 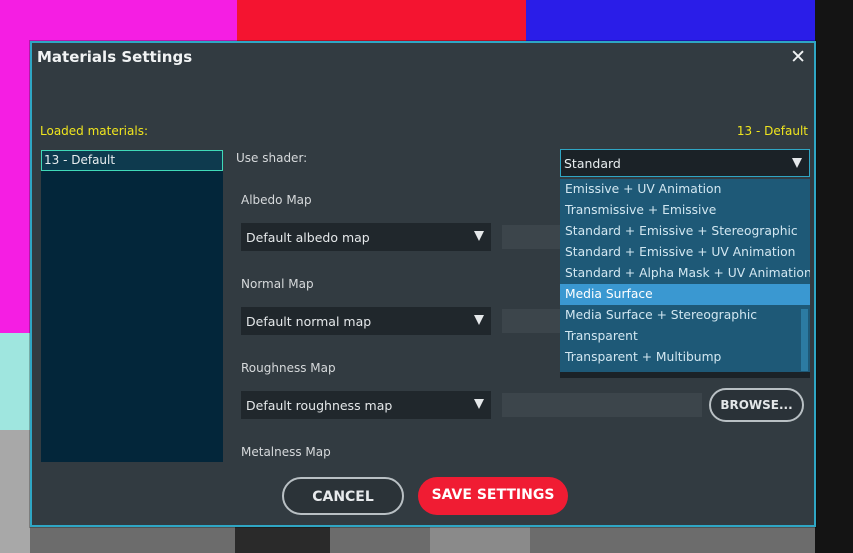 I want to click on shader-option-highlighted: Media Surface, so click(x=685, y=294).